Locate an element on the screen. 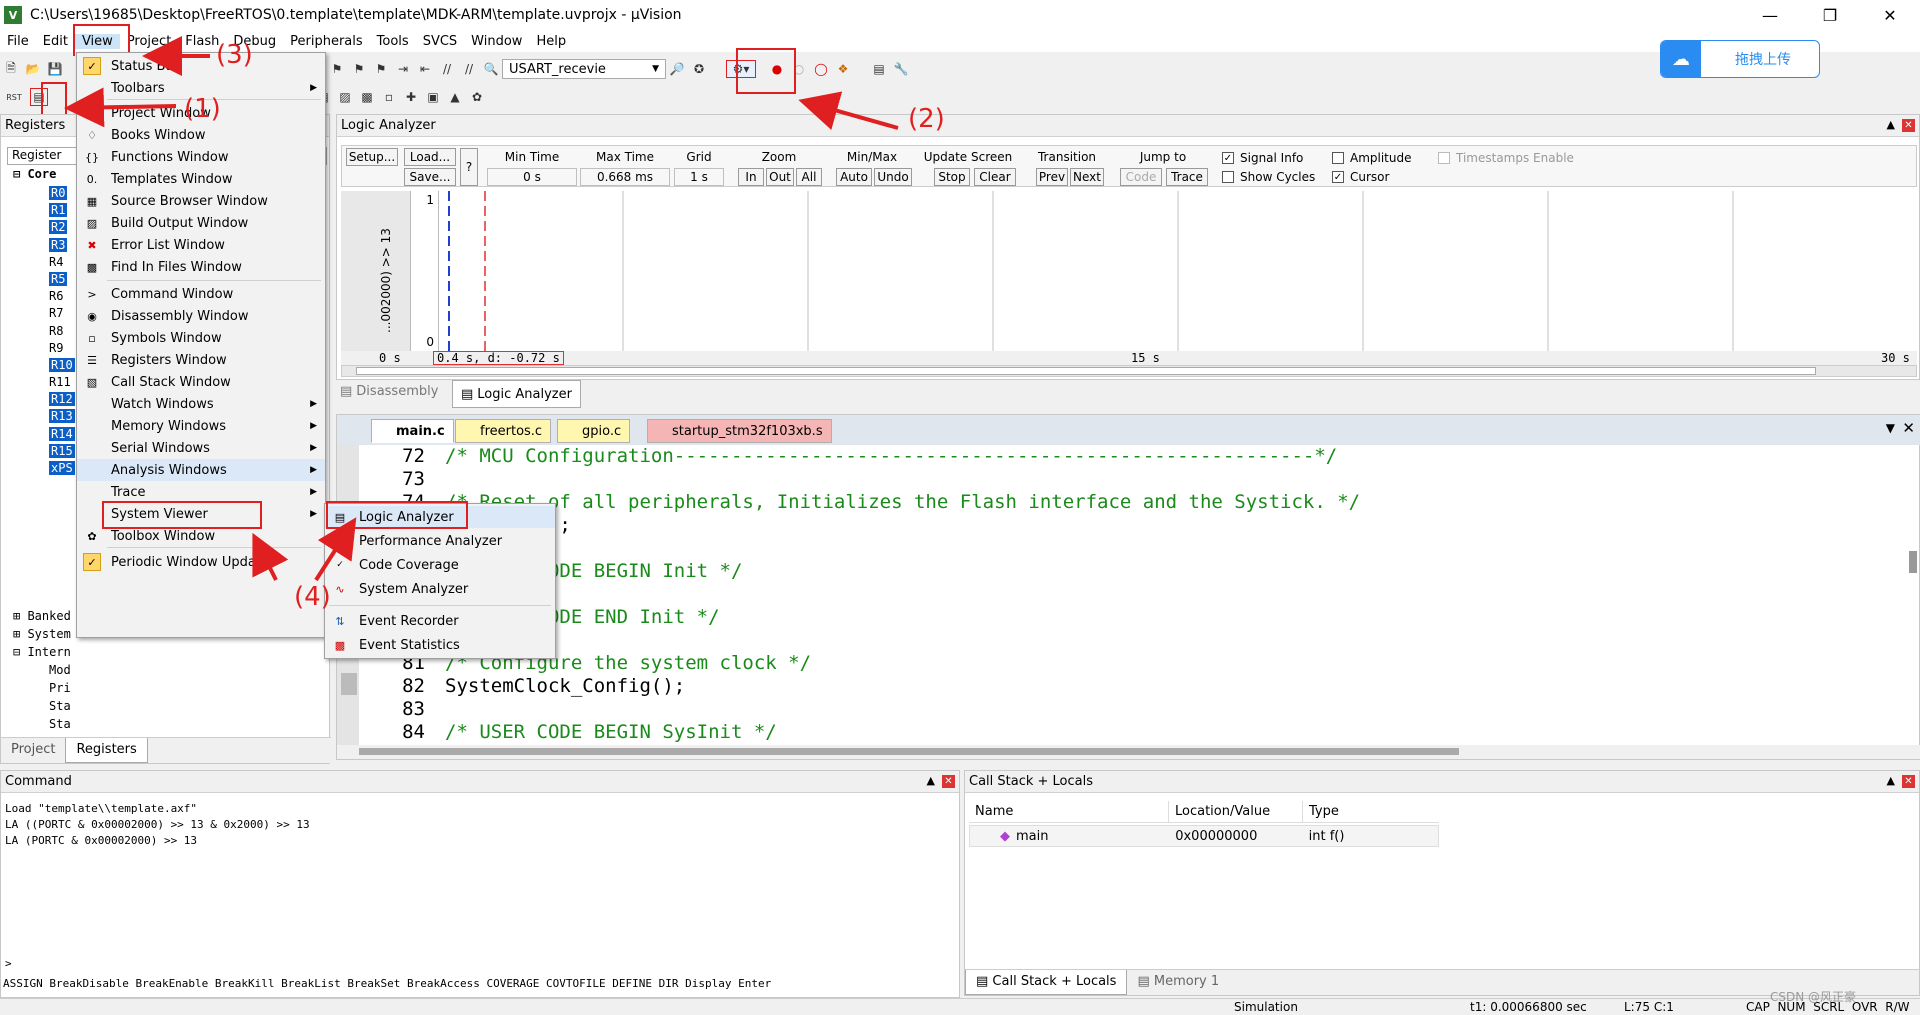  memory-window-icon: ▩ is located at coordinates (367, 97).